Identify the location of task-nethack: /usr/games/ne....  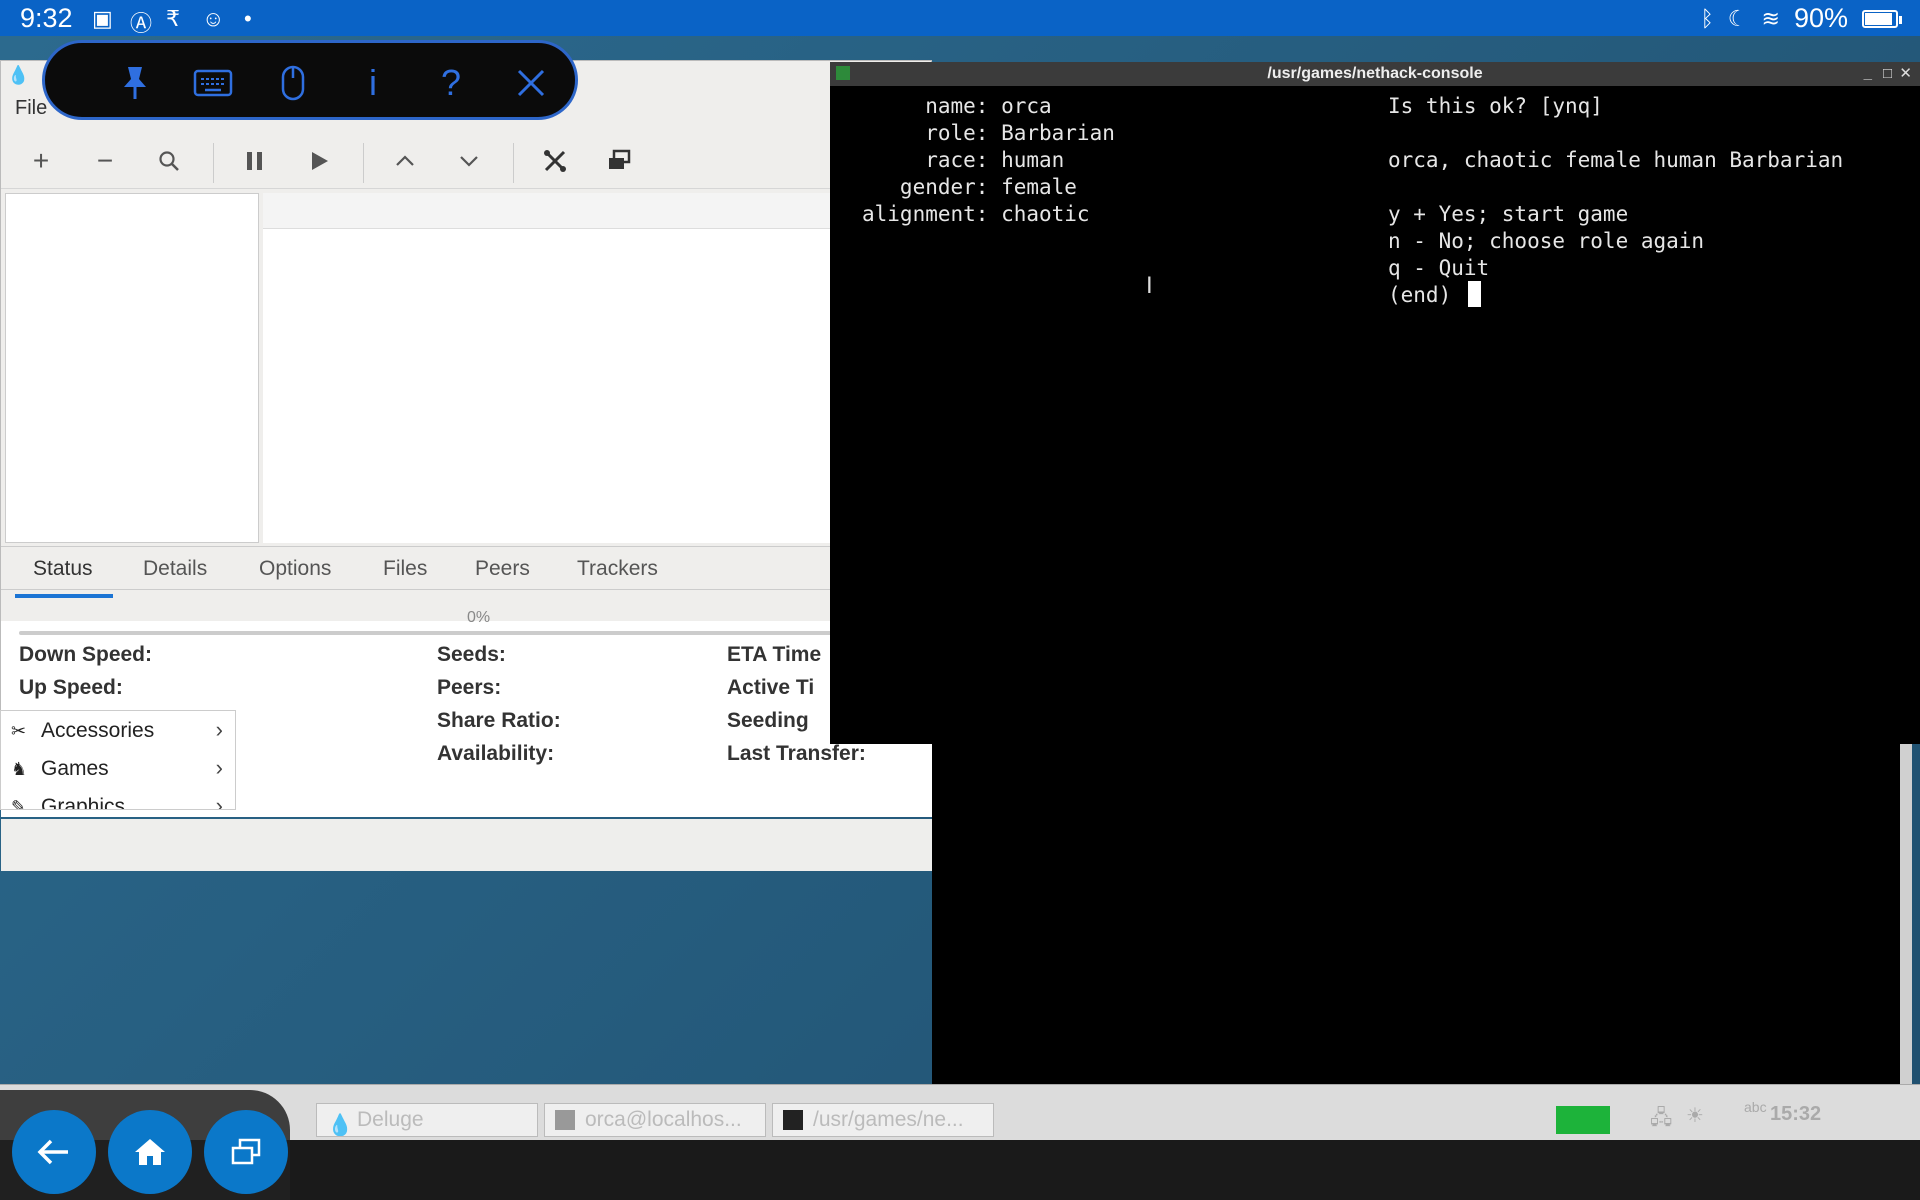
(883, 1120).